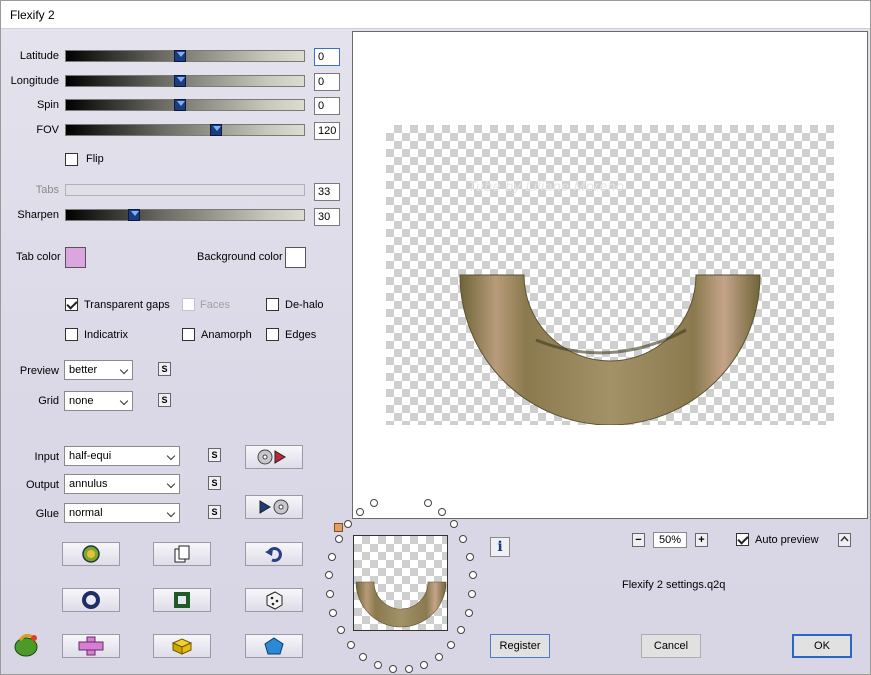 The width and height of the screenshot is (871, 675). Describe the element at coordinates (47, 514) in the screenshot. I see `glue-label: Glue` at that location.